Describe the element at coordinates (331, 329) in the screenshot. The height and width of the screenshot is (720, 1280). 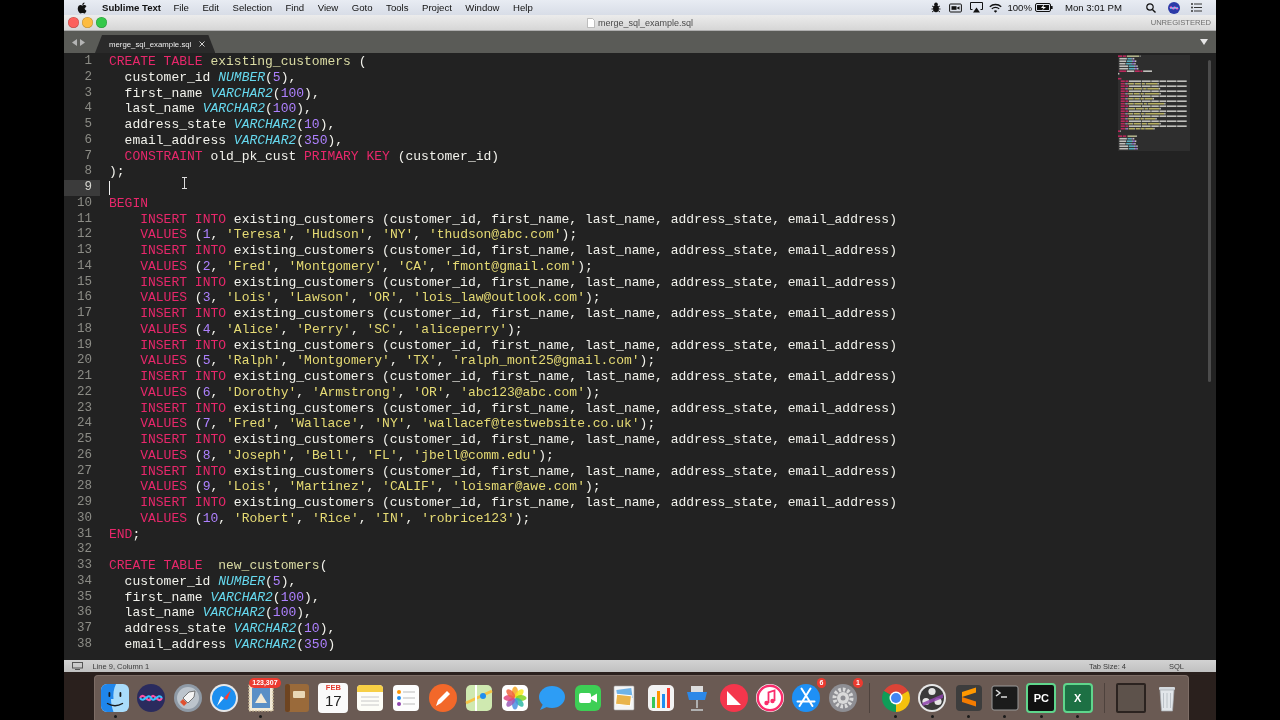
I see `code-line: VALUES (4, 'Alice', 'Perry', 'SC', 'aliceperry');` at that location.